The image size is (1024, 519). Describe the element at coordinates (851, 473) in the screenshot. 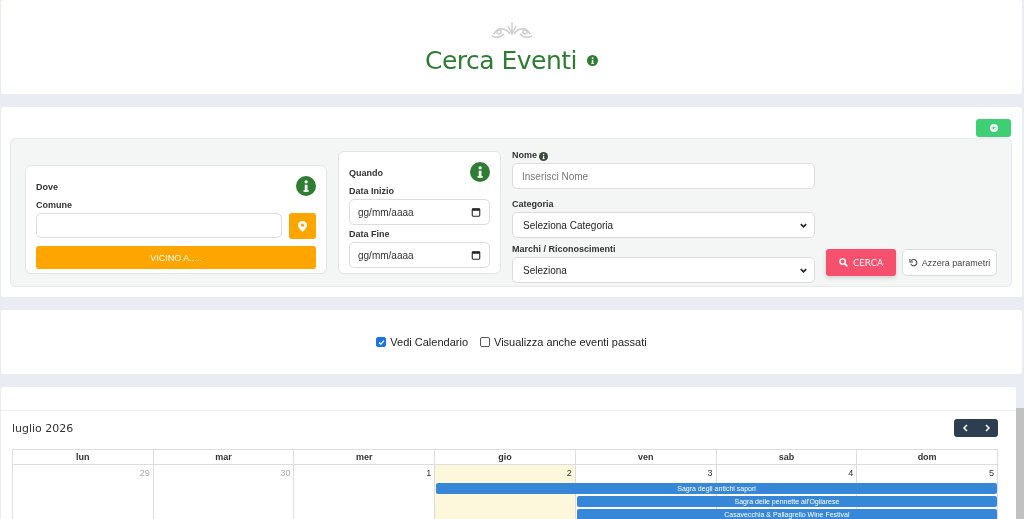

I see `day-number: 4` at that location.